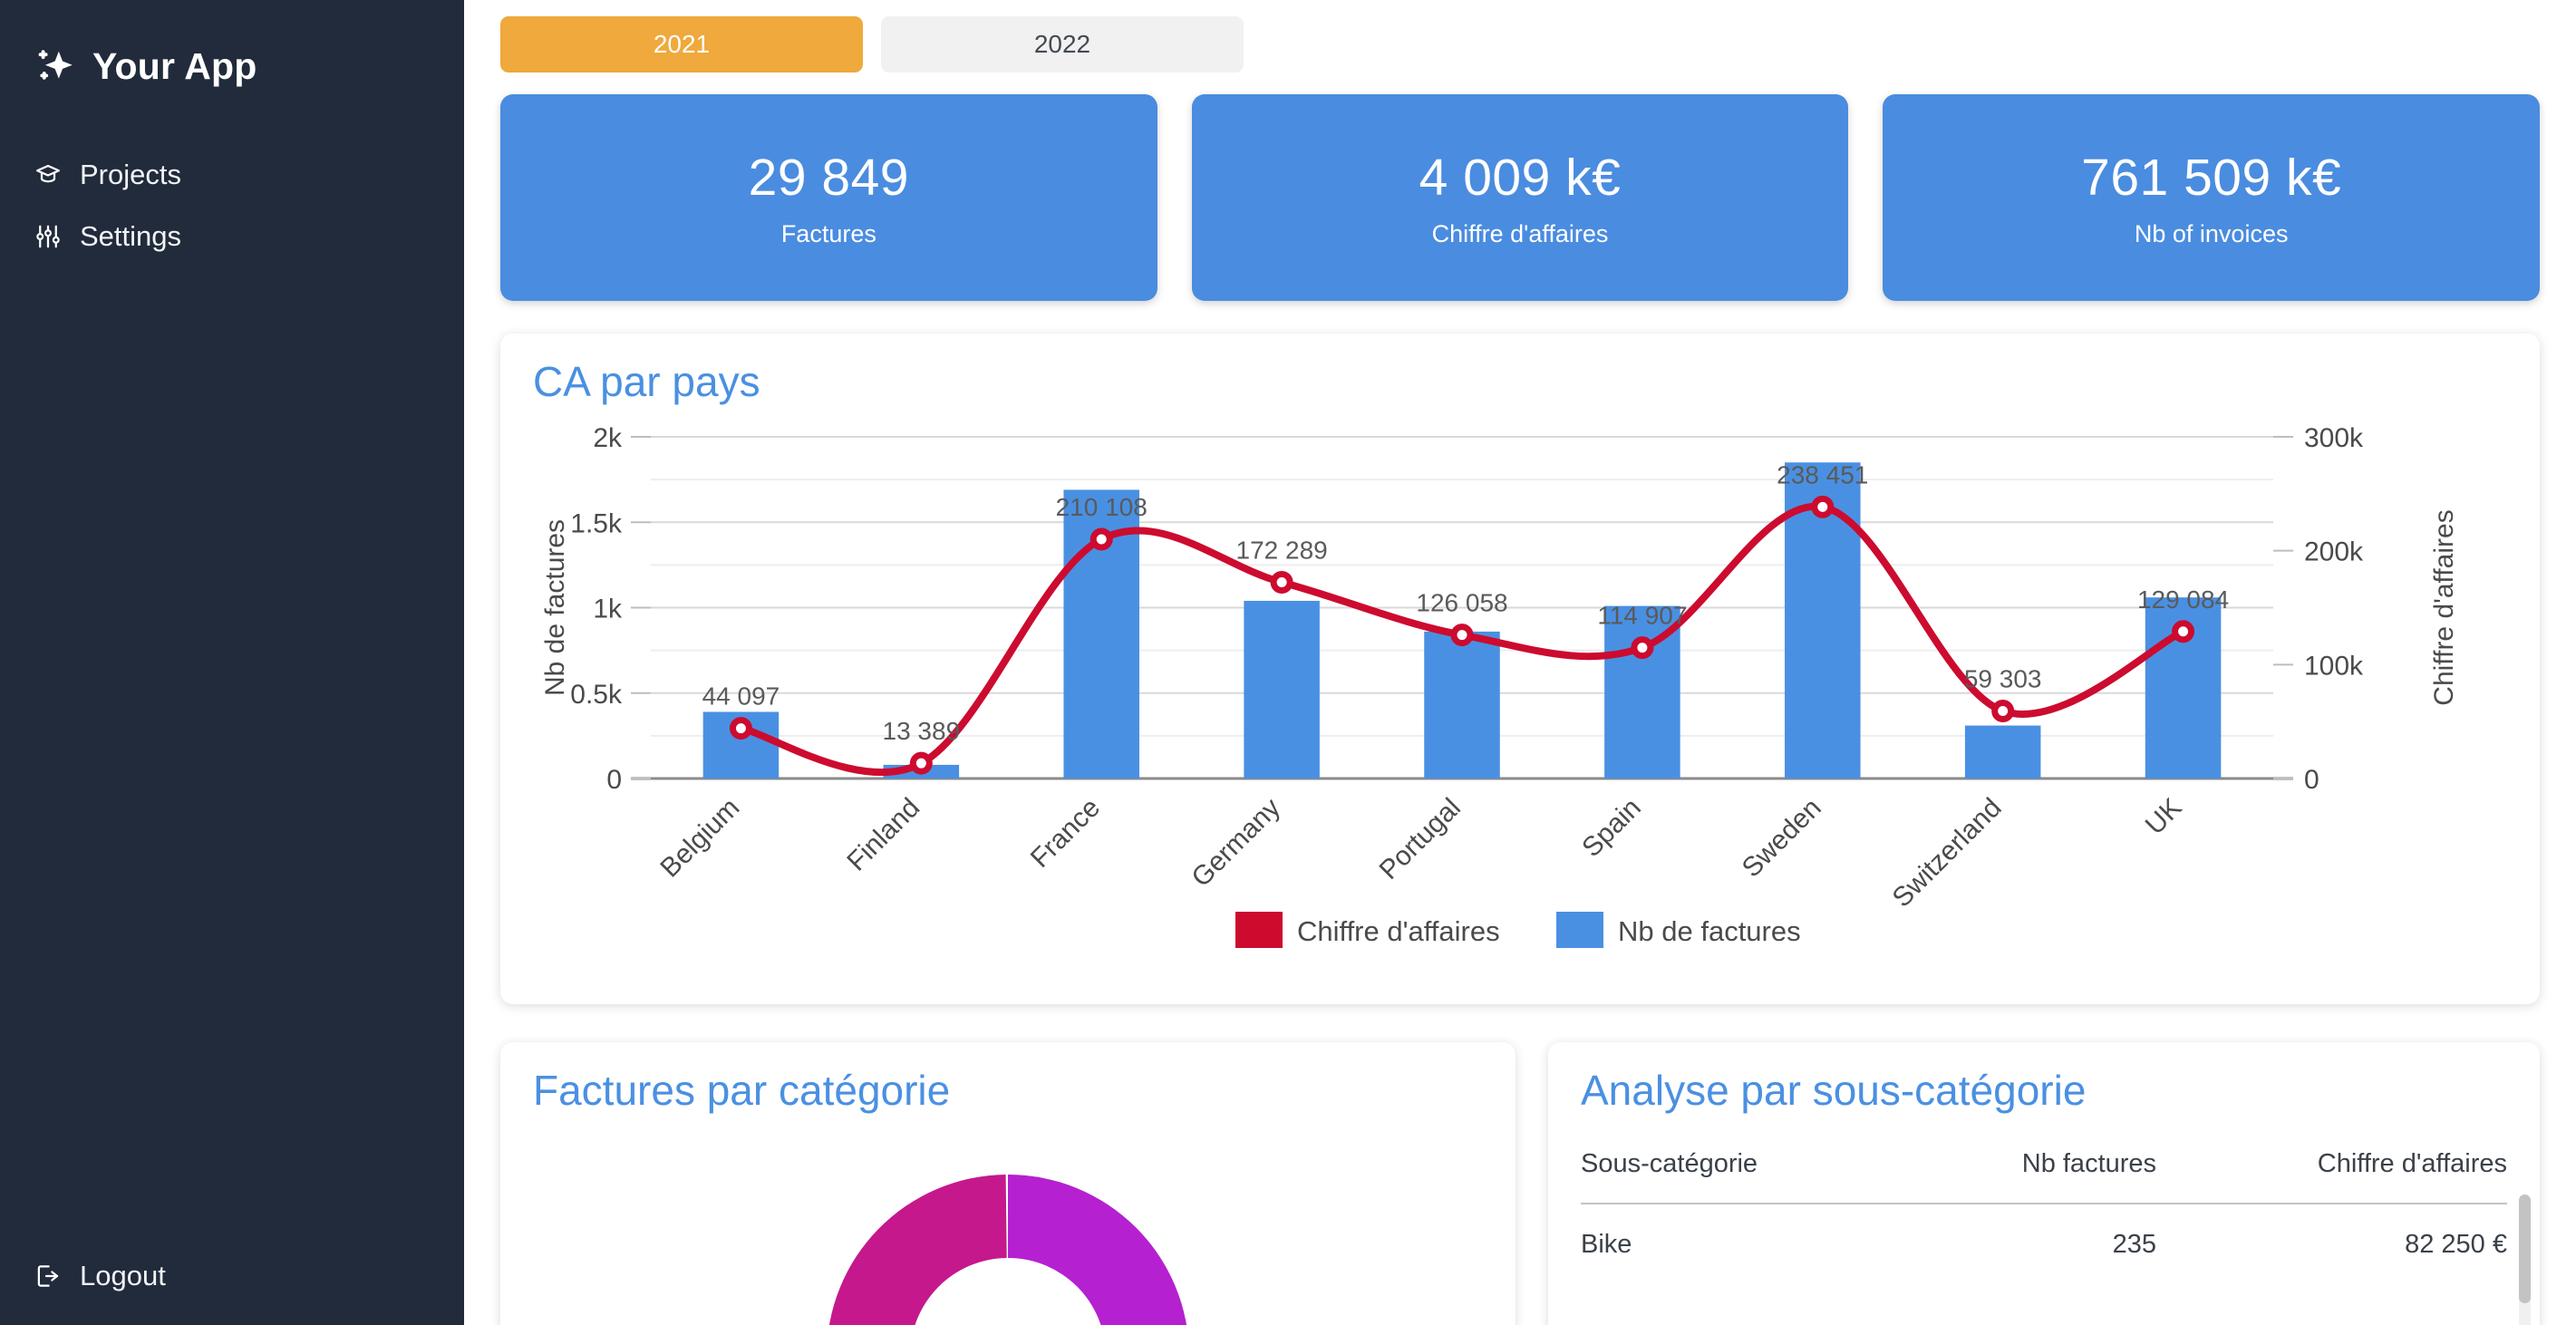 Image resolution: width=2576 pixels, height=1325 pixels. Describe the element at coordinates (699, 838) in the screenshot. I see `x-tick-label: Belgium` at that location.